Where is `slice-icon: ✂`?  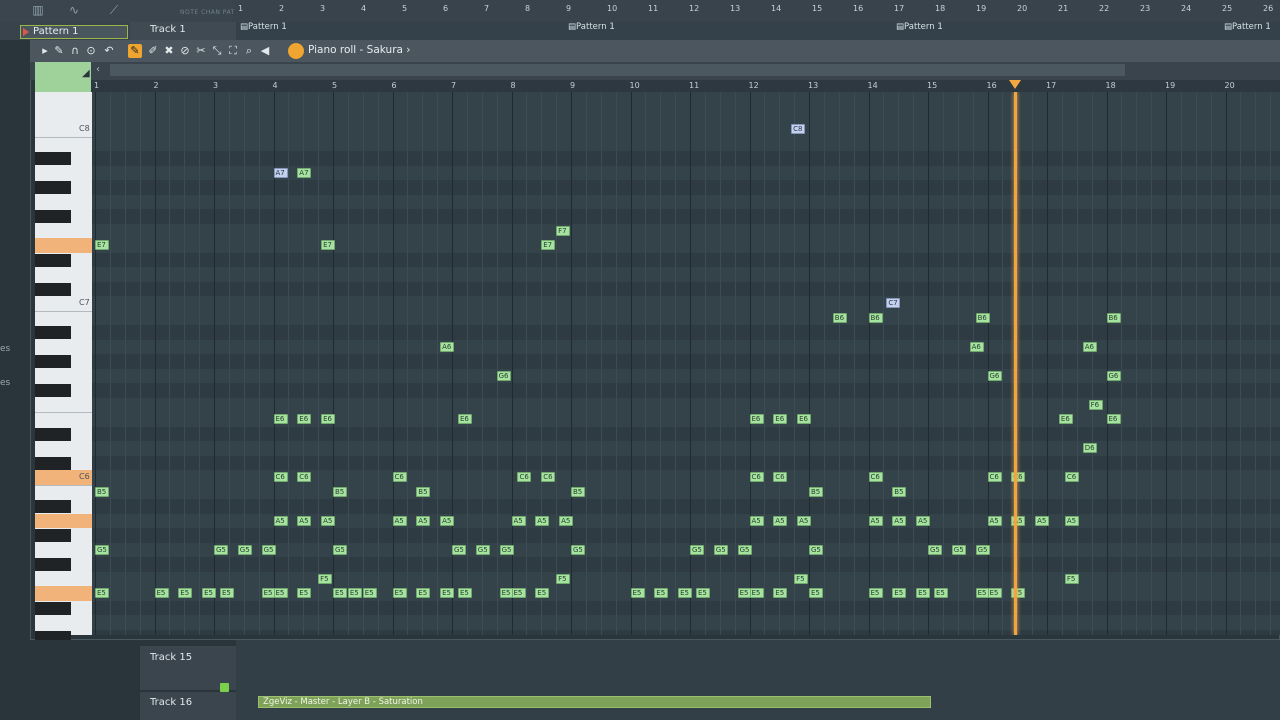 slice-icon: ✂ is located at coordinates (201, 51).